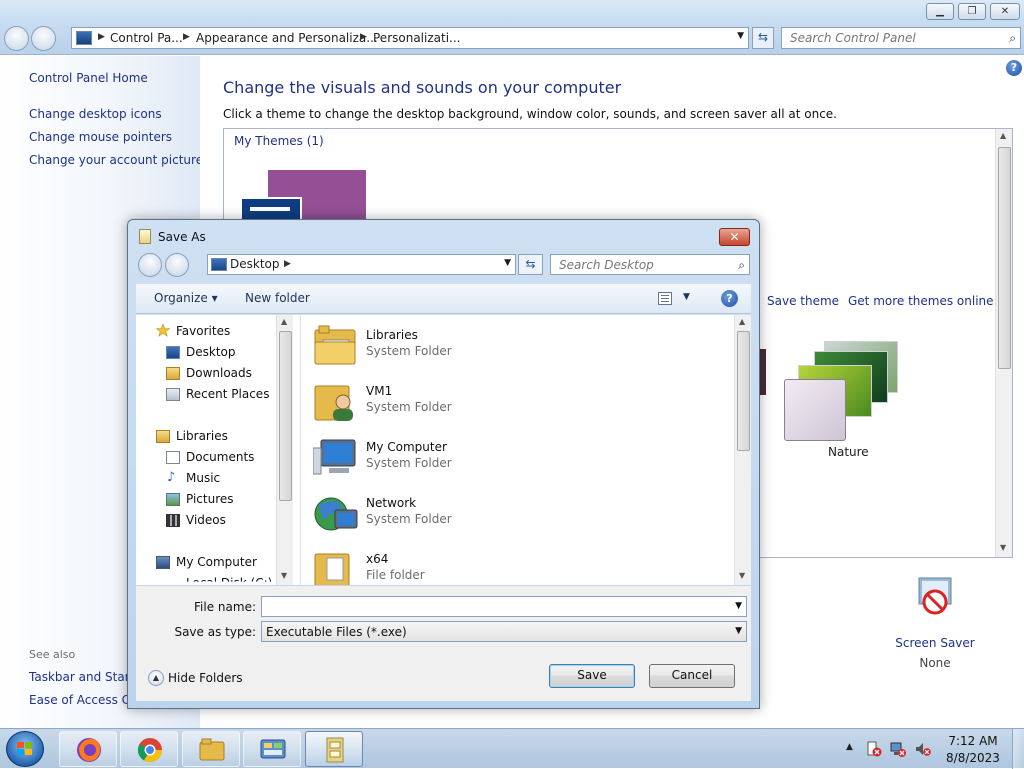 The width and height of the screenshot is (1024, 769). I want to click on firefox-icon, so click(89, 750).